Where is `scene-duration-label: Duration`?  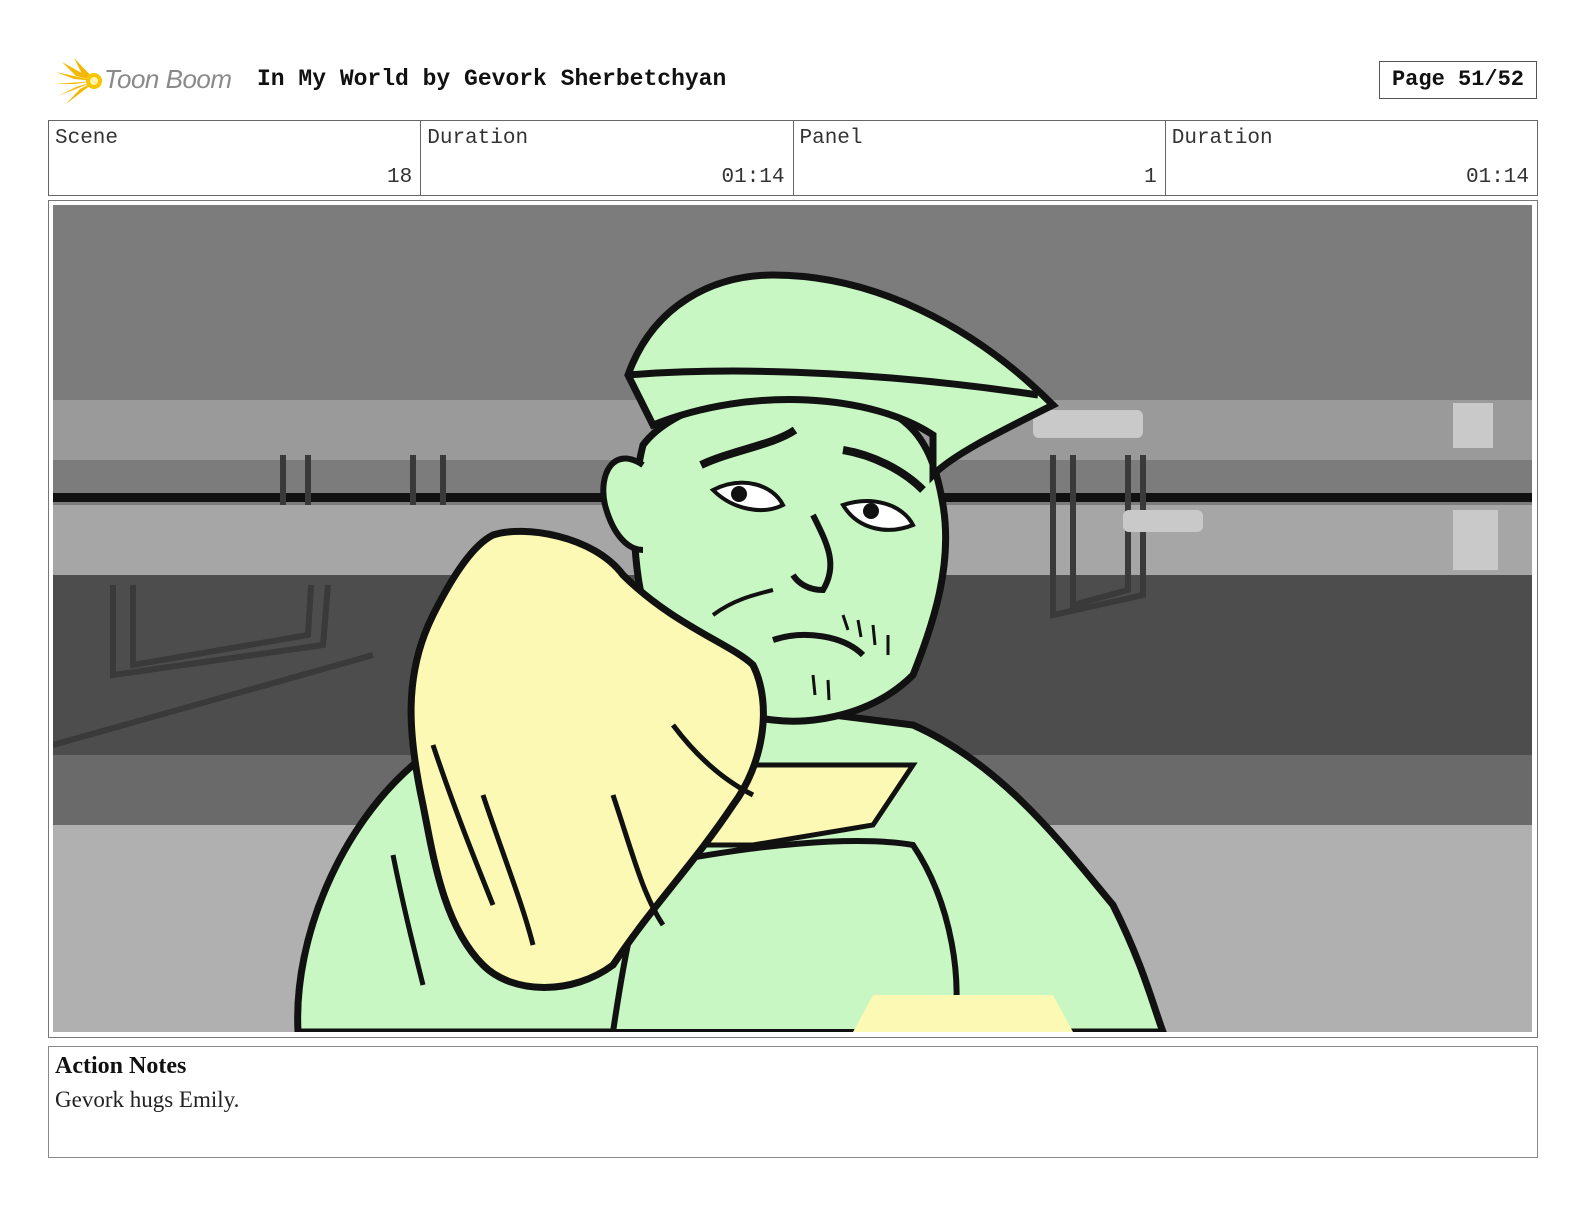 scene-duration-label: Duration is located at coordinates (478, 138).